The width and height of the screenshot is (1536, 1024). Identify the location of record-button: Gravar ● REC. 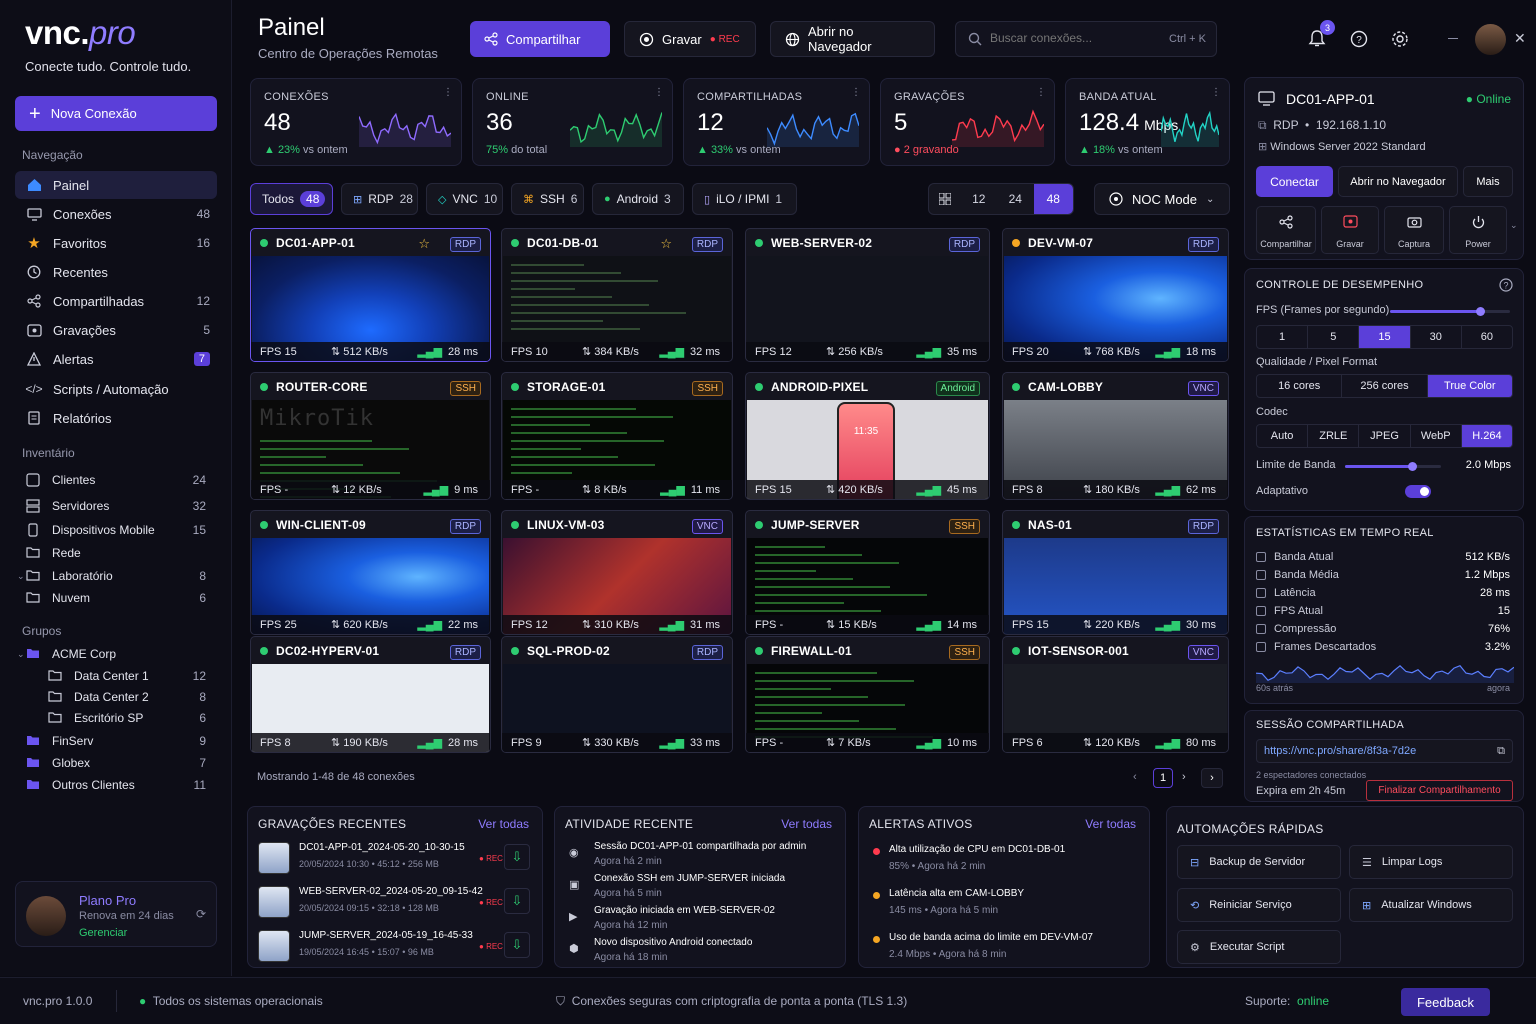
(690, 39).